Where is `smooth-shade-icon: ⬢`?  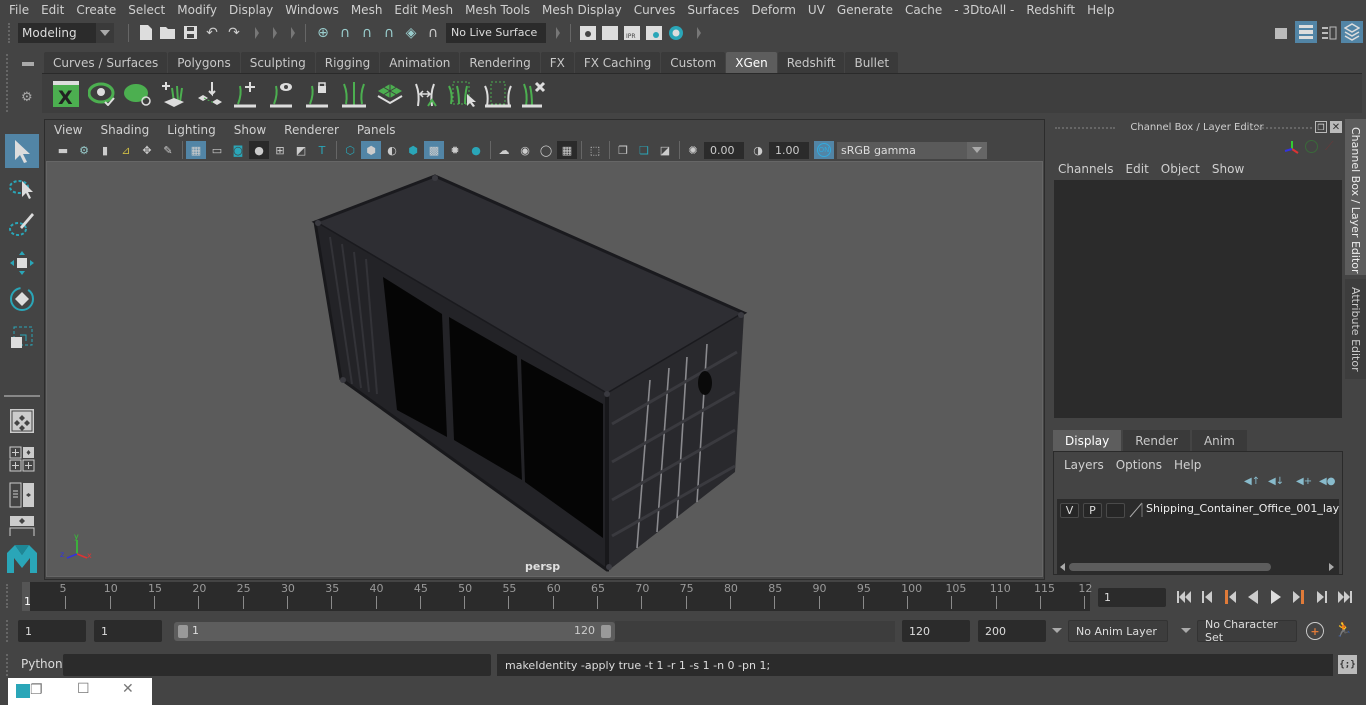
smooth-shade-icon: ⬢ is located at coordinates (371, 150).